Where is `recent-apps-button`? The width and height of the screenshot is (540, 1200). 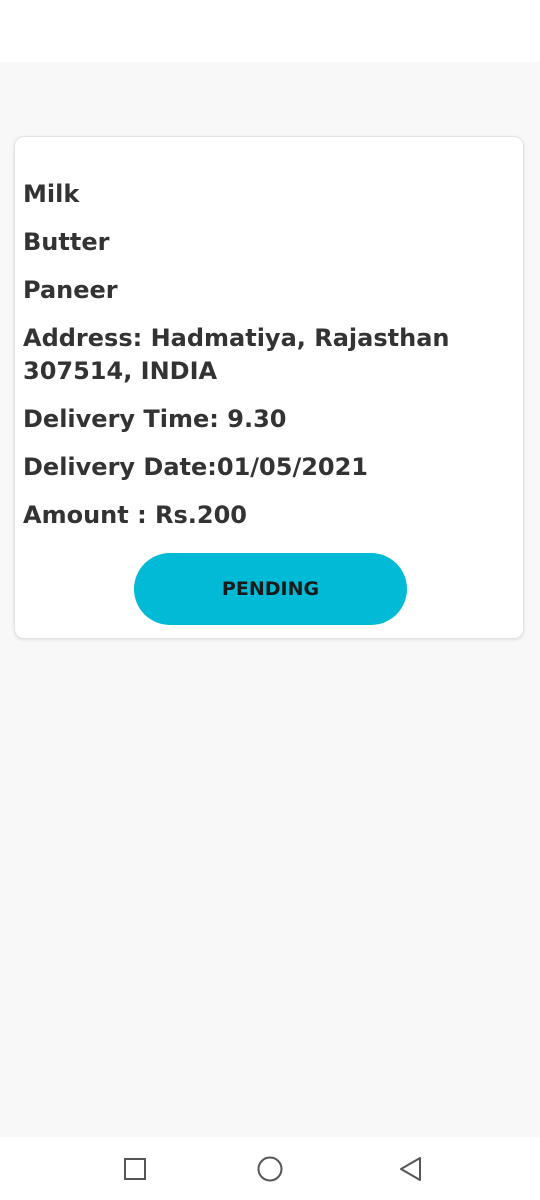 recent-apps-button is located at coordinates (135, 1169).